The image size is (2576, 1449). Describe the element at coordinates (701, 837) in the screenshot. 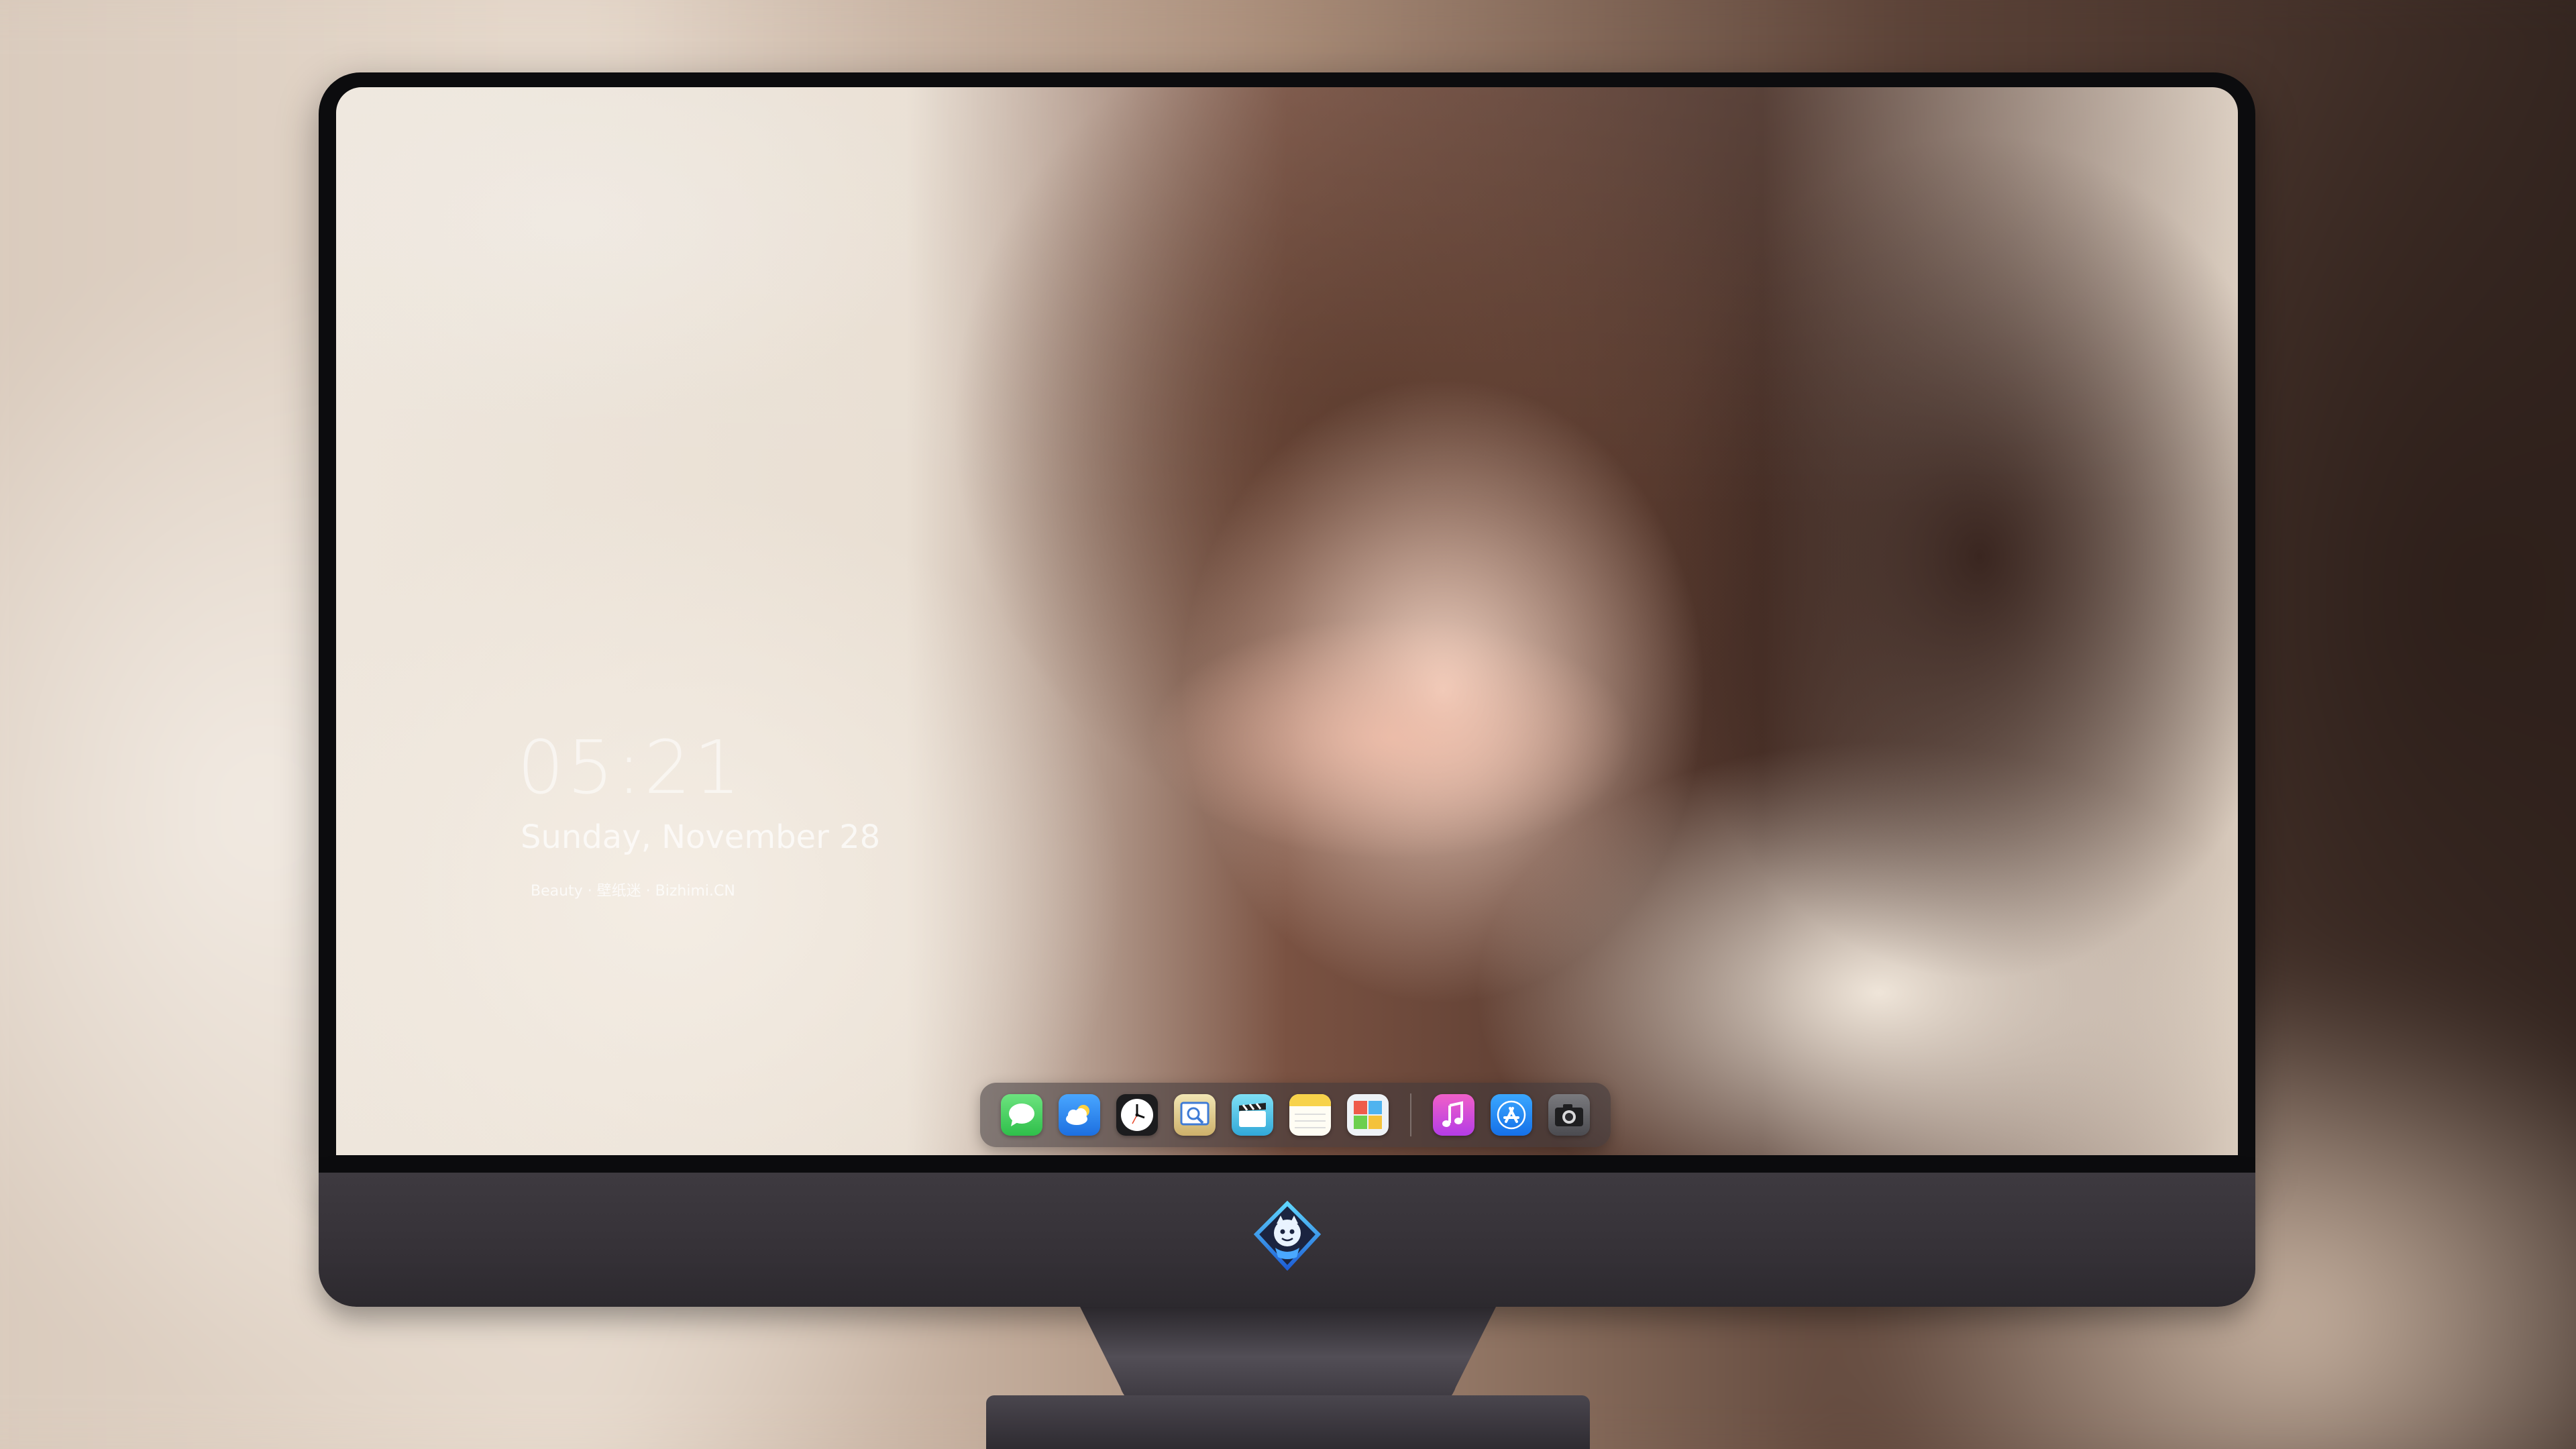

I see `lock-screen-date: Sunday, November 28` at that location.